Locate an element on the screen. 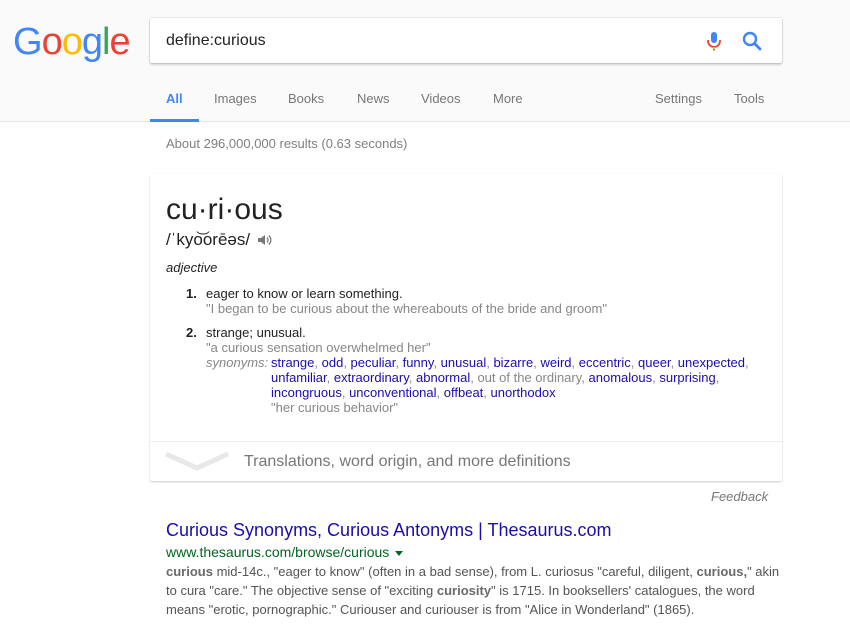 The image size is (850, 626). tab-tools: Tools is located at coordinates (749, 101).